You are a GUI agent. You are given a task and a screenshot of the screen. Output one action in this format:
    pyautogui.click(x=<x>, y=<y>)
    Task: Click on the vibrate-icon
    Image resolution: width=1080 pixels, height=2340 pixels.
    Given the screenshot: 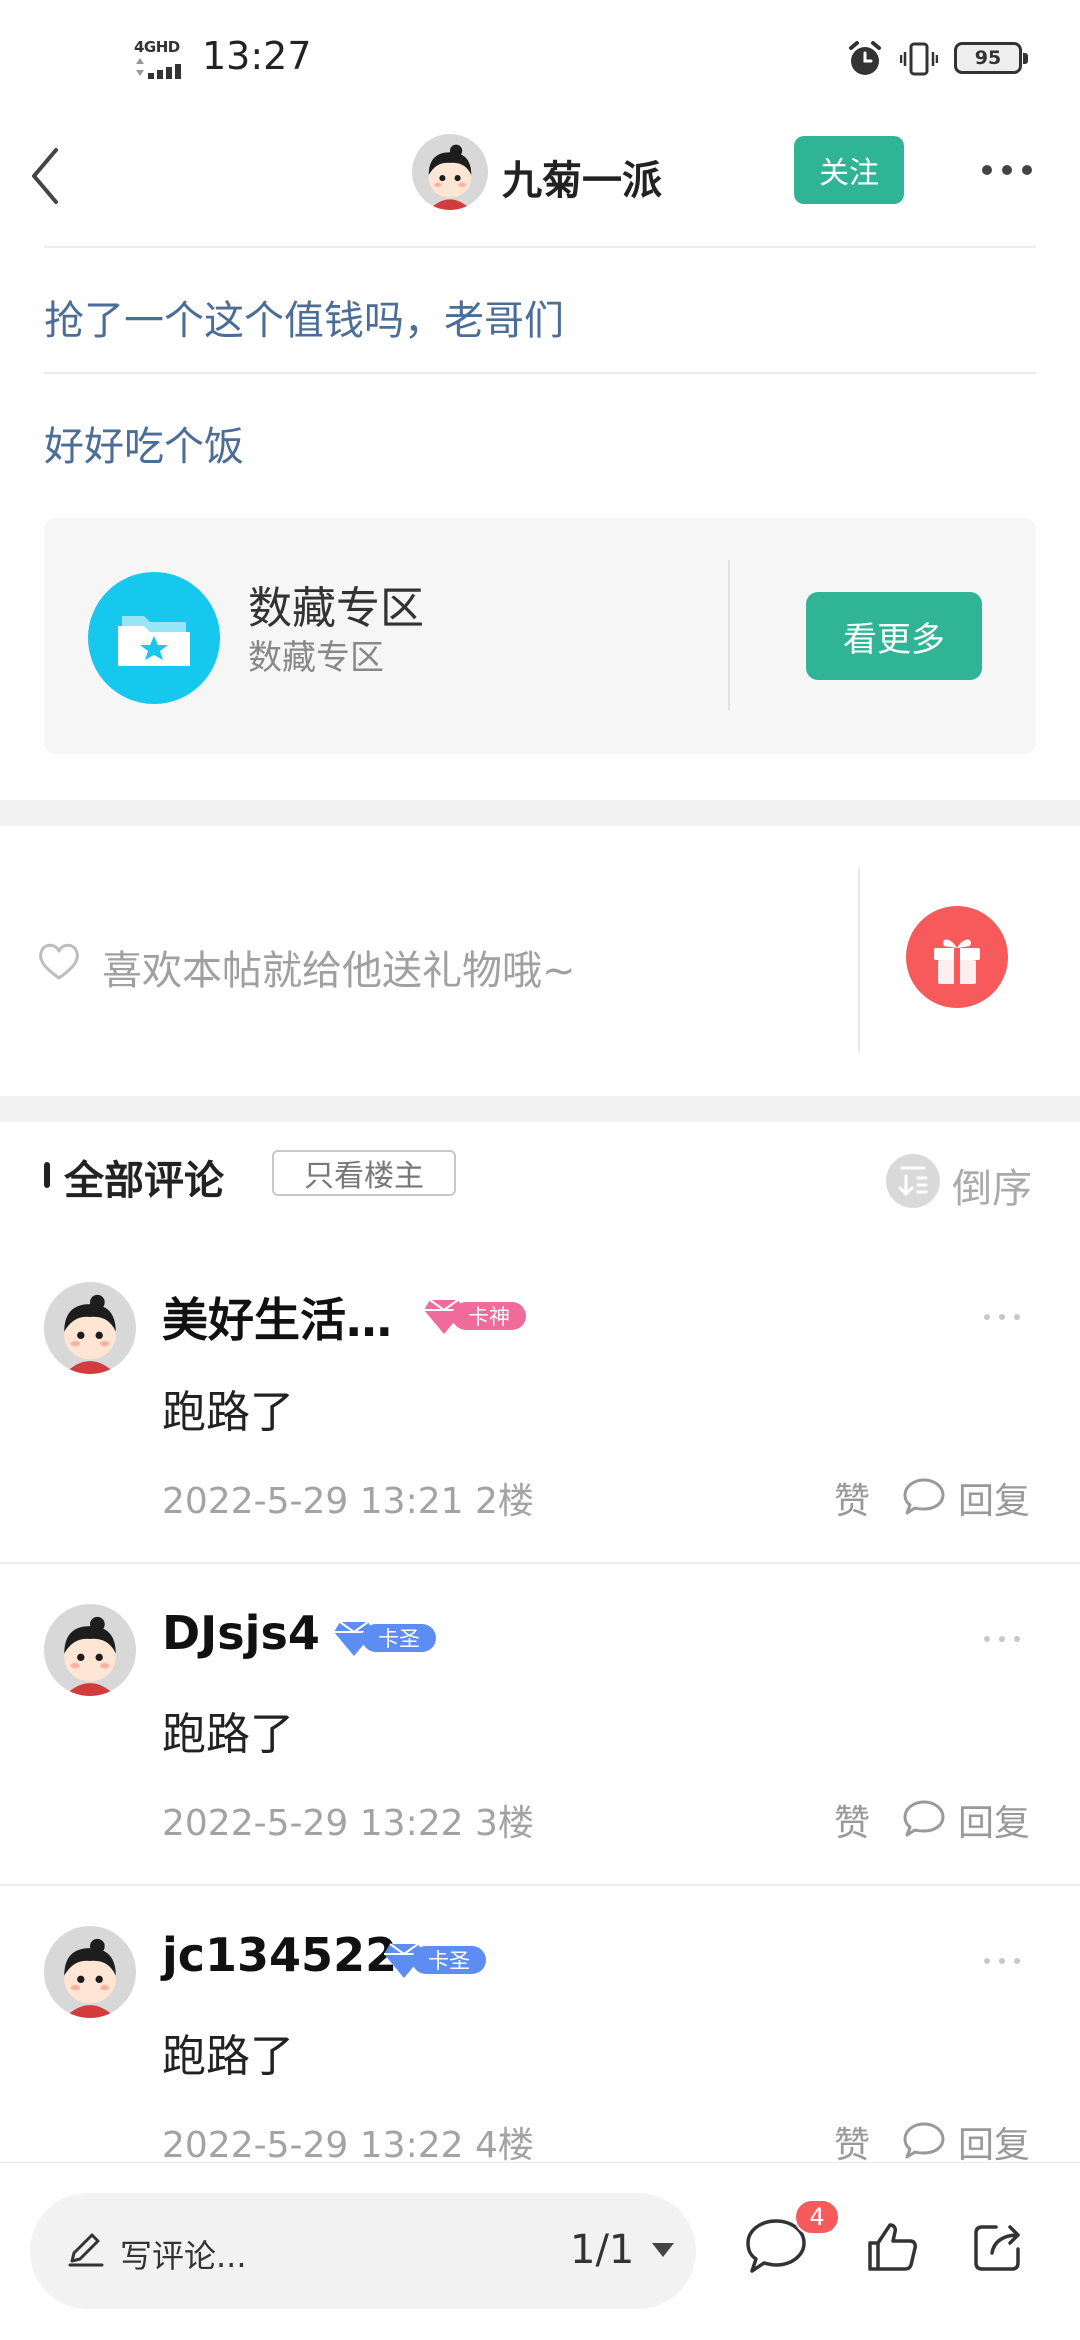 What is the action you would take?
    pyautogui.click(x=919, y=59)
    